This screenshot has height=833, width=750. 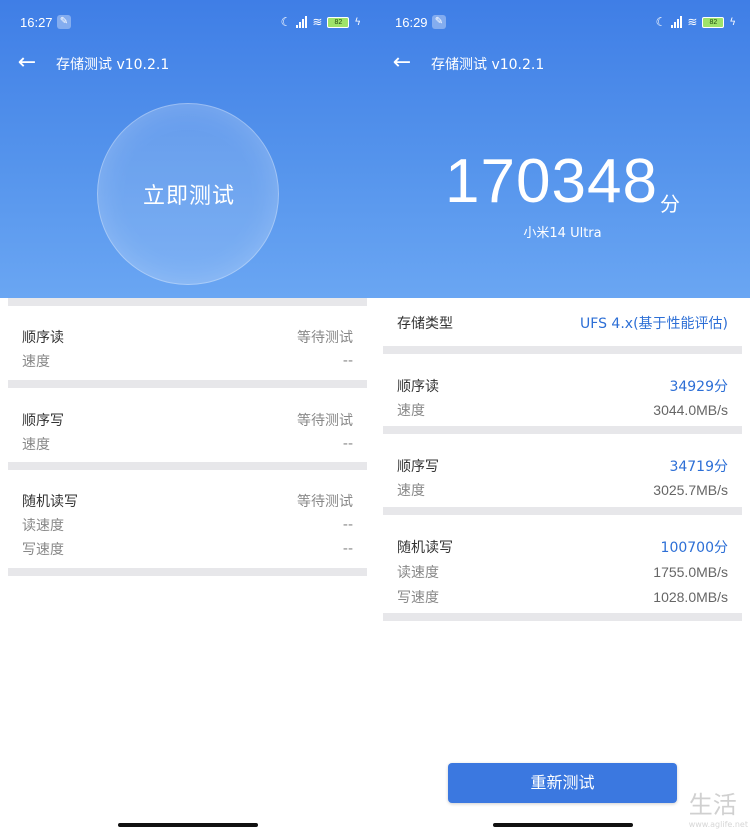 I want to click on section-random-rw: 随机读写 等待测试 读速度 -- 写速度 --, so click(x=187, y=519).